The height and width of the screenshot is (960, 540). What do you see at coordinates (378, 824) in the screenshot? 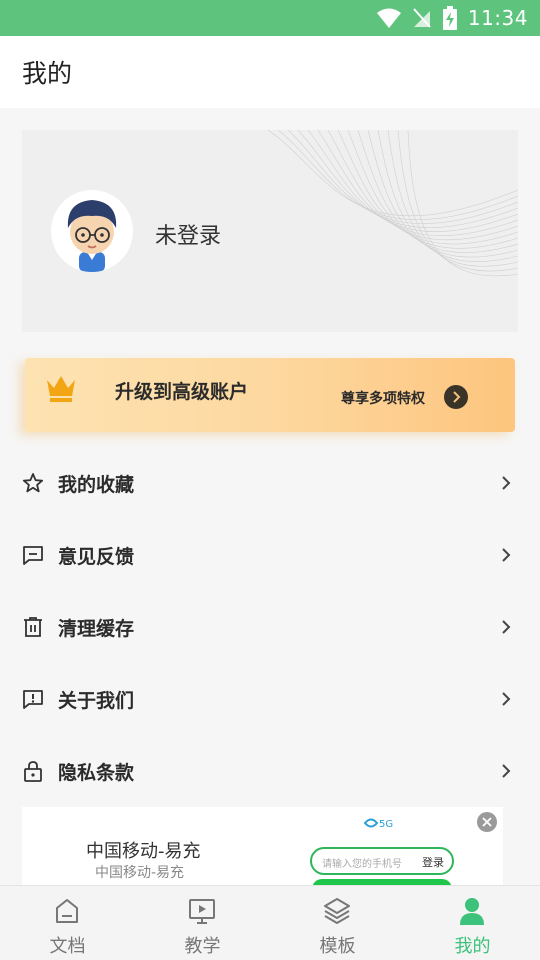
I see `china-mobile-5g-logo: 5G` at bounding box center [378, 824].